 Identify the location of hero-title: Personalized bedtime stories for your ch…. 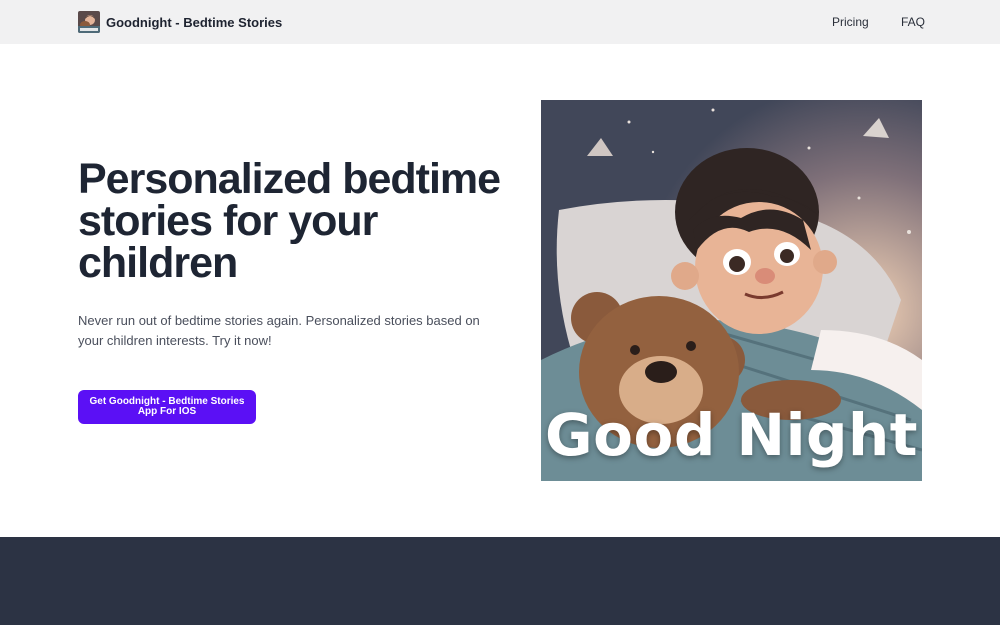
(289, 221).